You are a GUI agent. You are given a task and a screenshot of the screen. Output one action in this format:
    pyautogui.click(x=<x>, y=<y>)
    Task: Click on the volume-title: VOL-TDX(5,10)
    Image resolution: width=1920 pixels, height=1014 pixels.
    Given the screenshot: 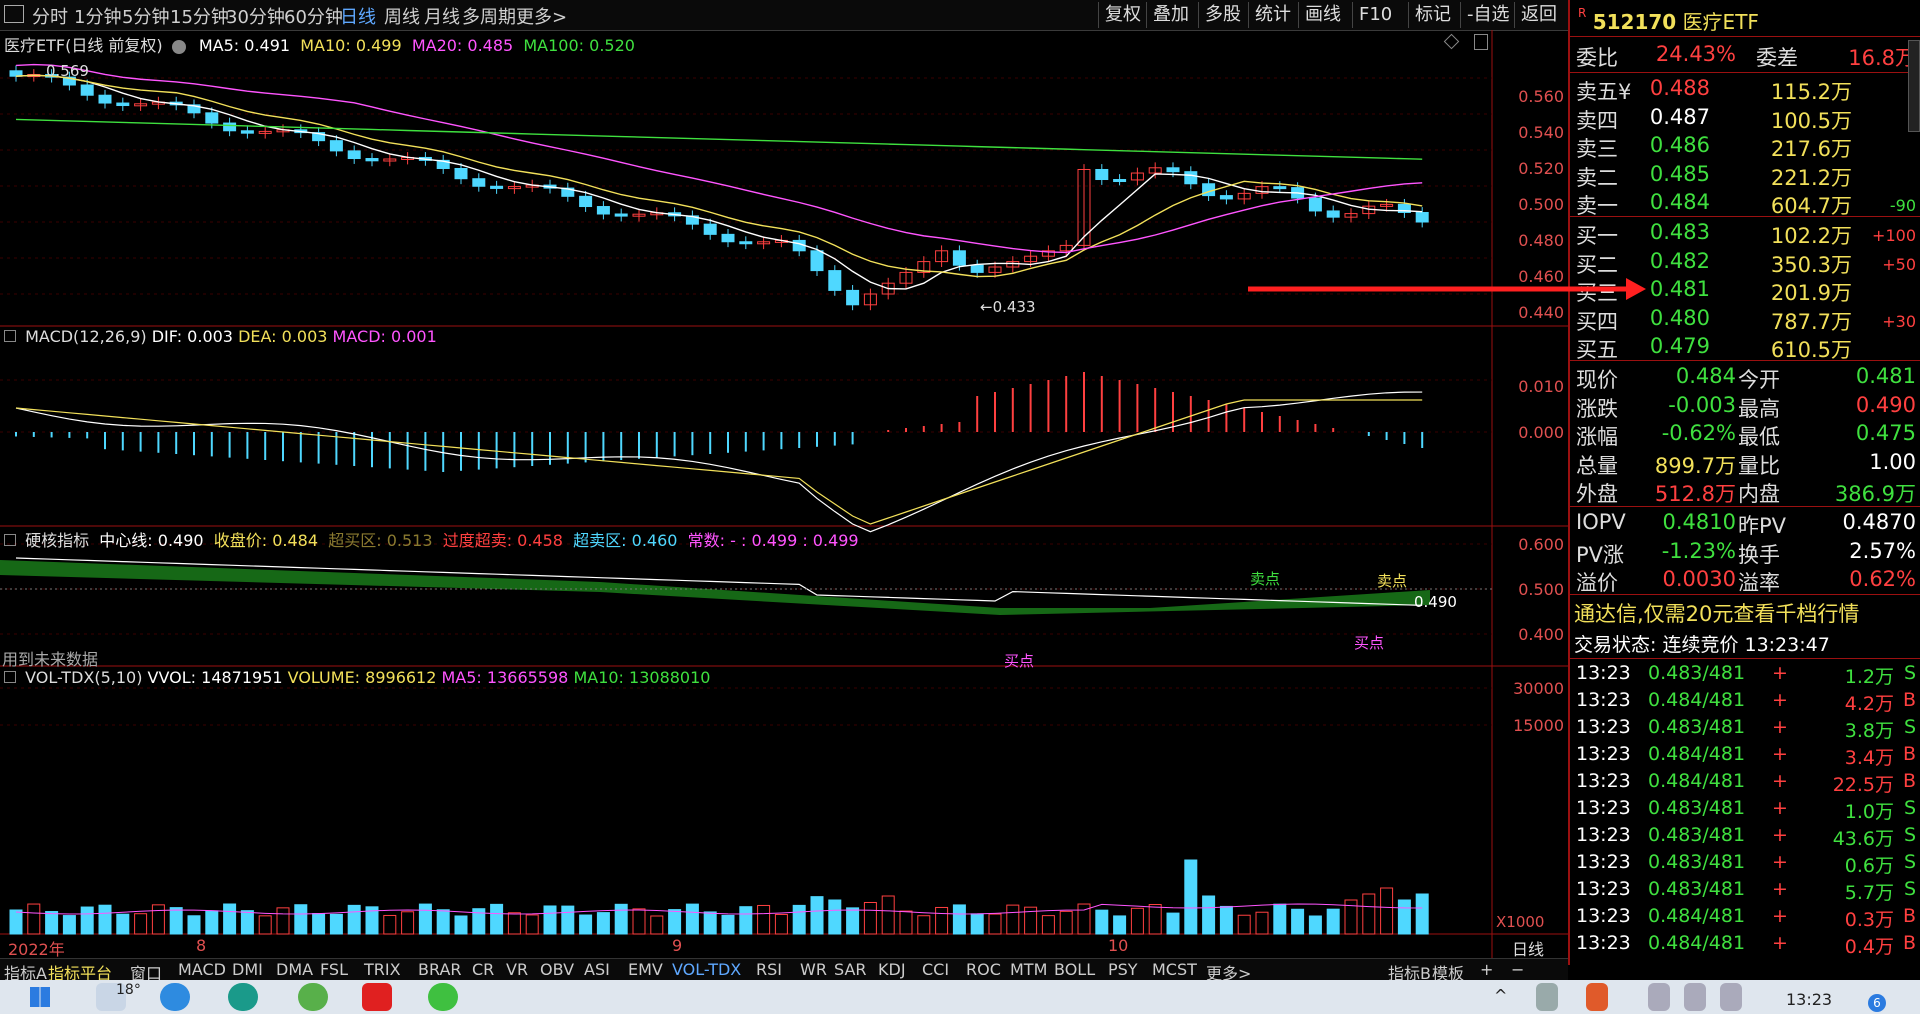 What is the action you would take?
    pyautogui.click(x=83, y=677)
    